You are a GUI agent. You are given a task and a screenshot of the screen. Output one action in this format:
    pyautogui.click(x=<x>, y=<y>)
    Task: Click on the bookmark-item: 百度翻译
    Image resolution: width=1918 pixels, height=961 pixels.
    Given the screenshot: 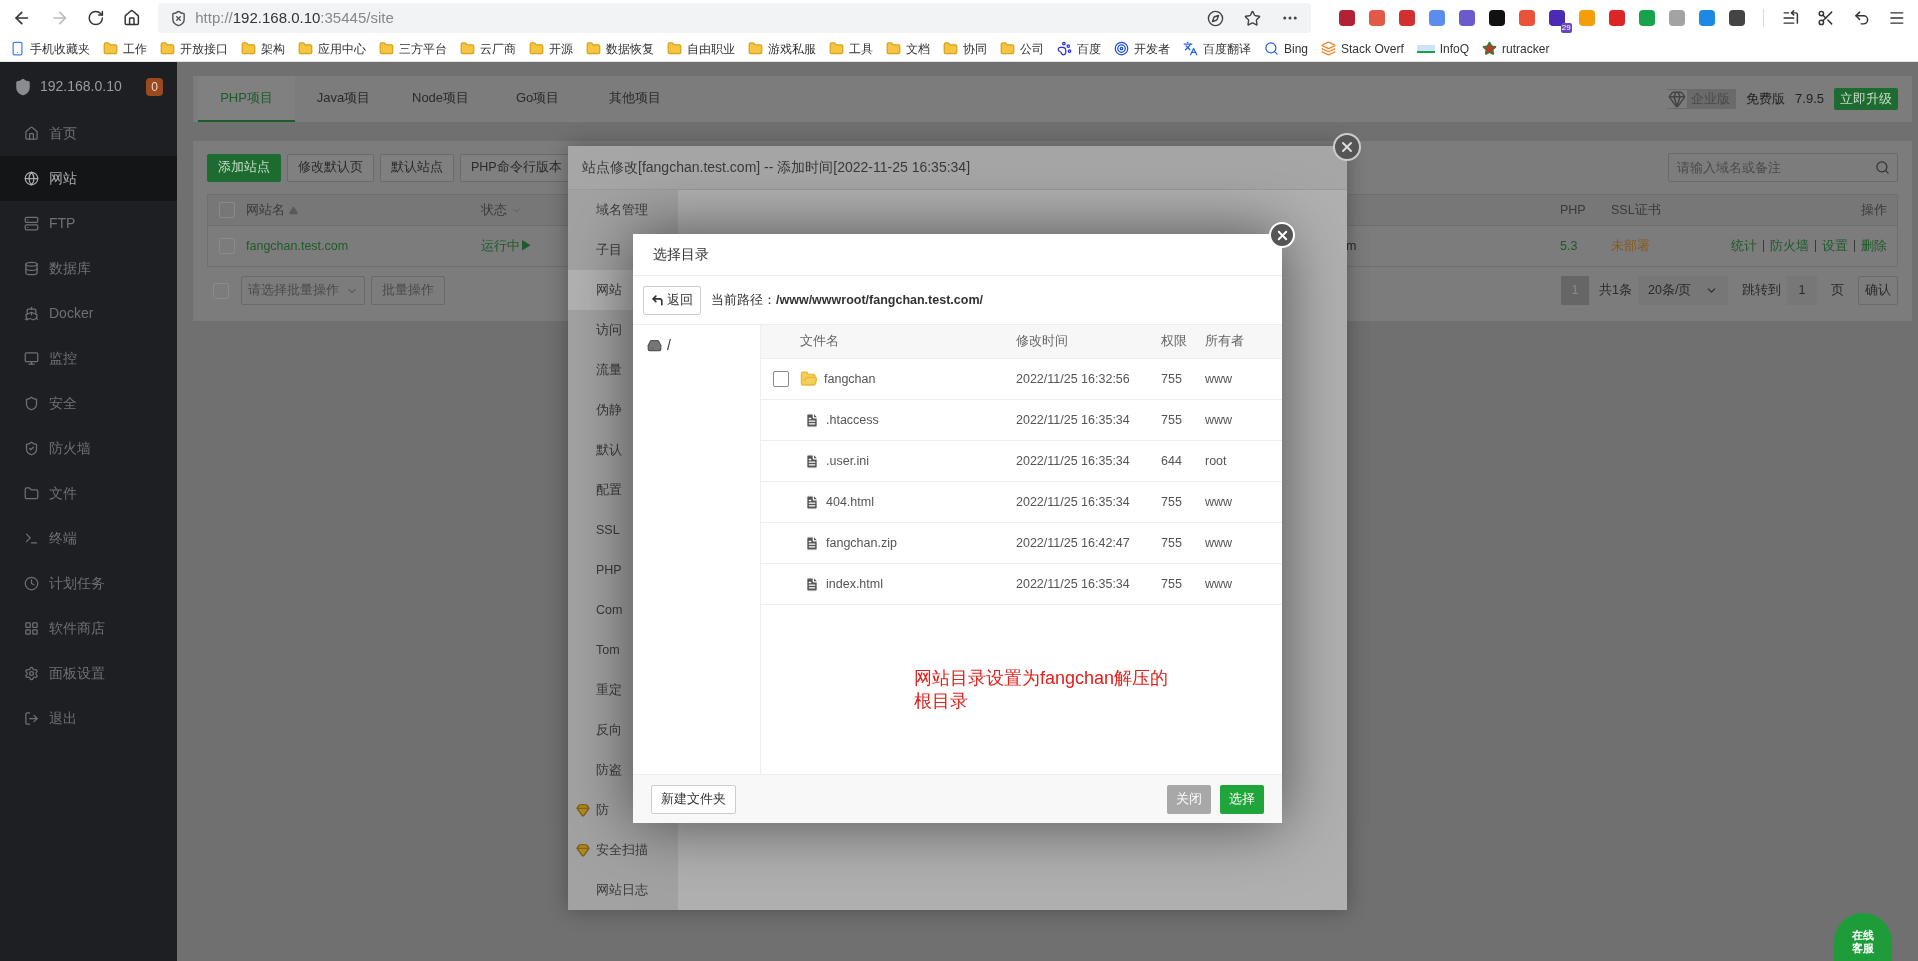 What is the action you would take?
    pyautogui.click(x=1217, y=48)
    